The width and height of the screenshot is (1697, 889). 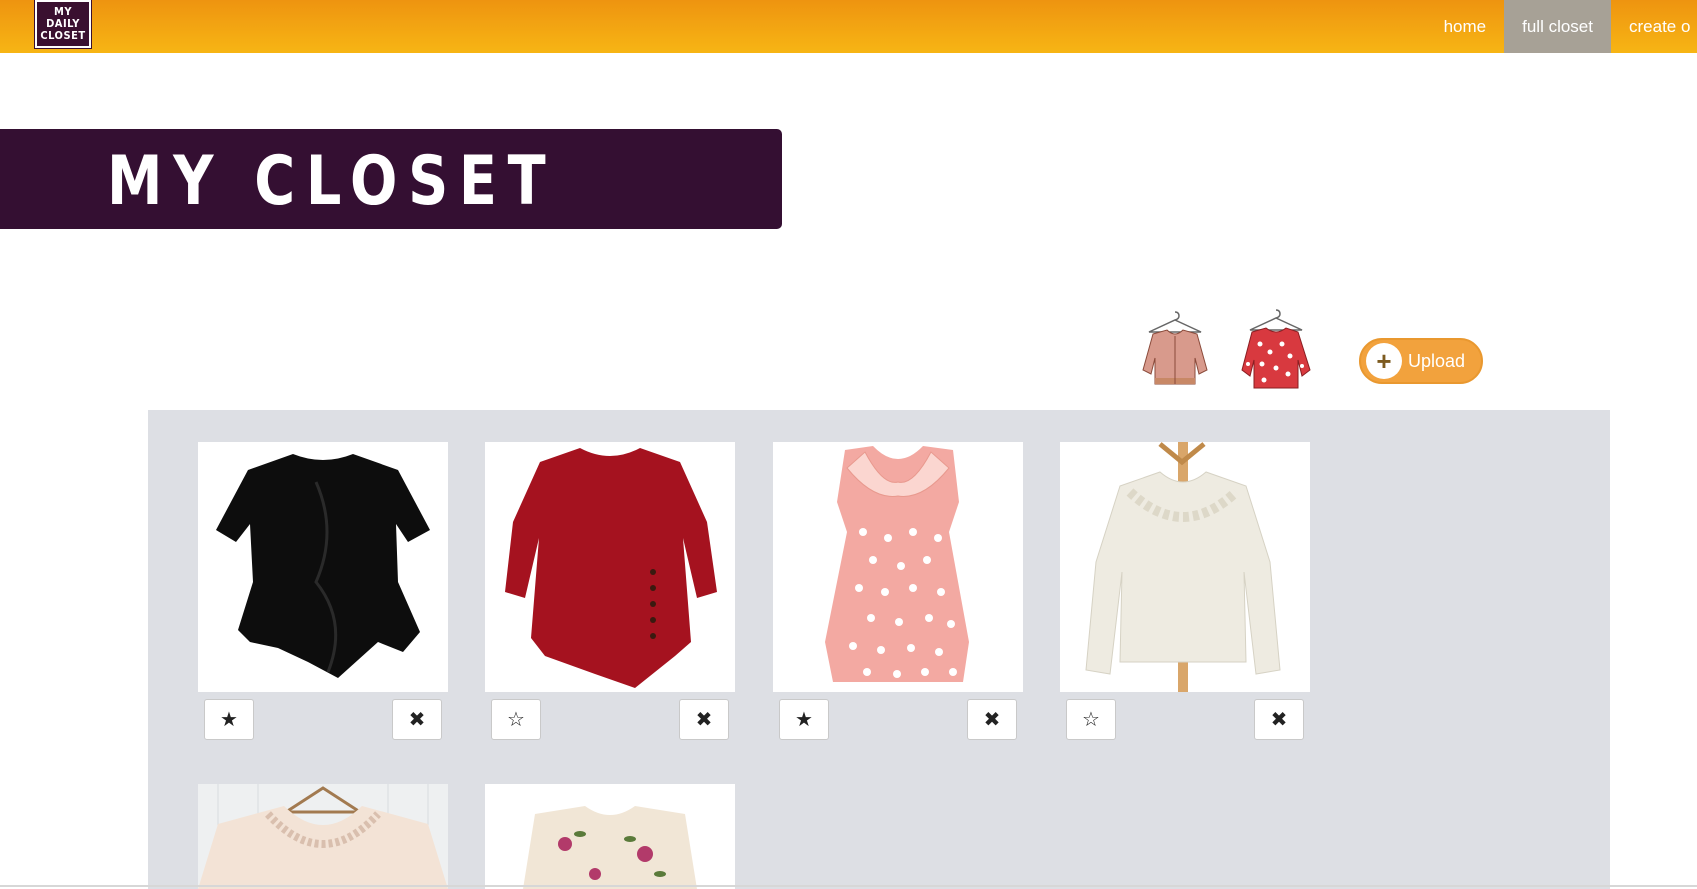 What do you see at coordinates (610, 847) in the screenshot?
I see `floral-top-illustration` at bounding box center [610, 847].